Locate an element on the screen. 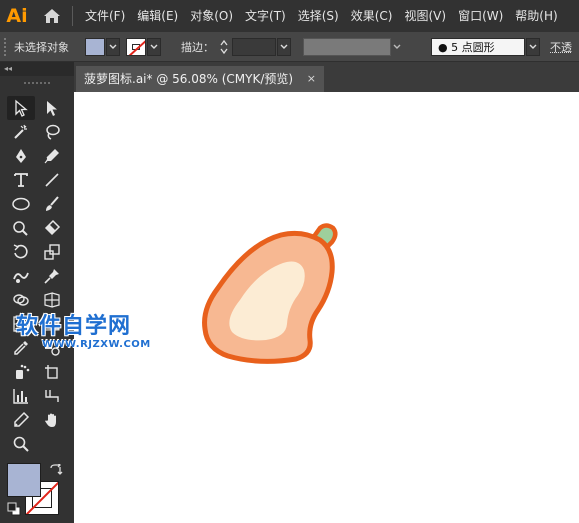 This screenshot has width=579, height=523. control-bar: 未选择对象 描边： ● 5 点圆形 不透 is located at coordinates (289, 47).